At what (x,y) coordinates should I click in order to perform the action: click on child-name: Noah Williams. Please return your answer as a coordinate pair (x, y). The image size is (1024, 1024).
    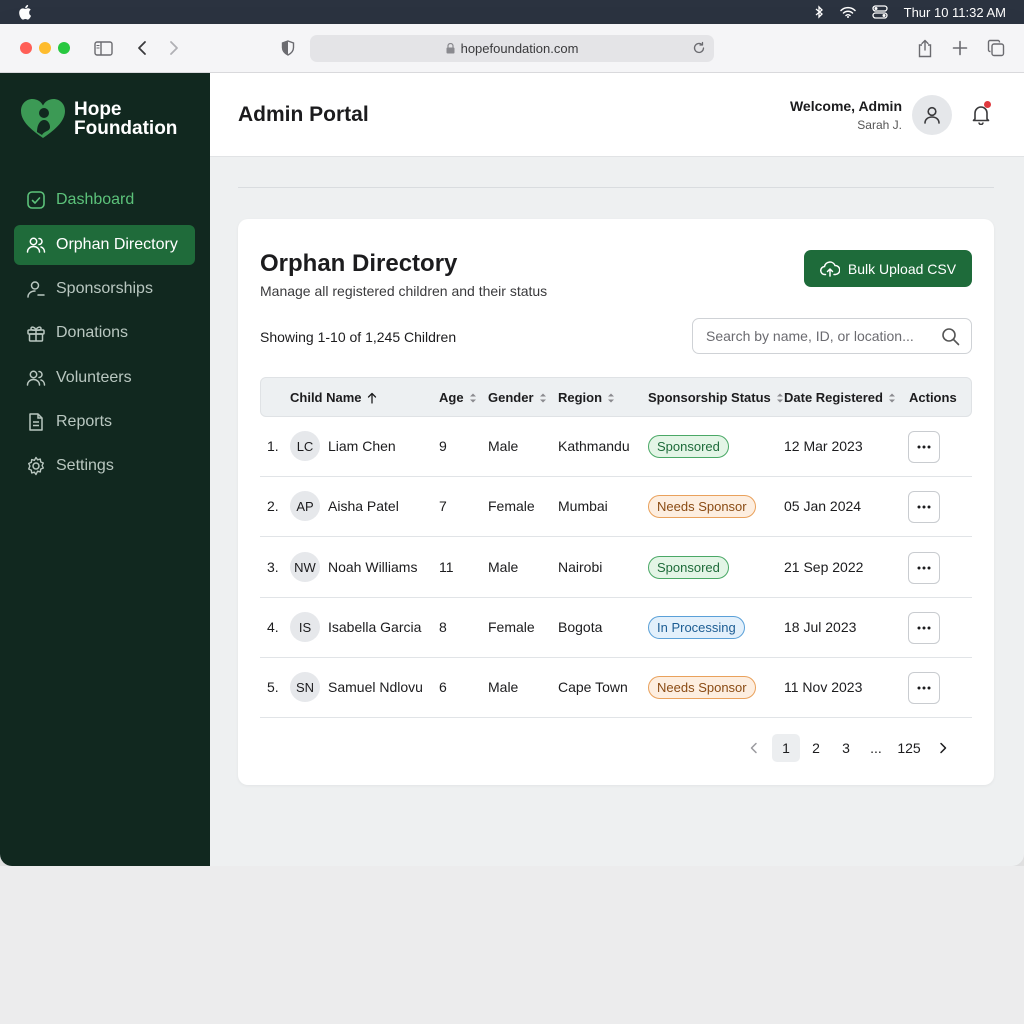
    Looking at the image, I should click on (372, 567).